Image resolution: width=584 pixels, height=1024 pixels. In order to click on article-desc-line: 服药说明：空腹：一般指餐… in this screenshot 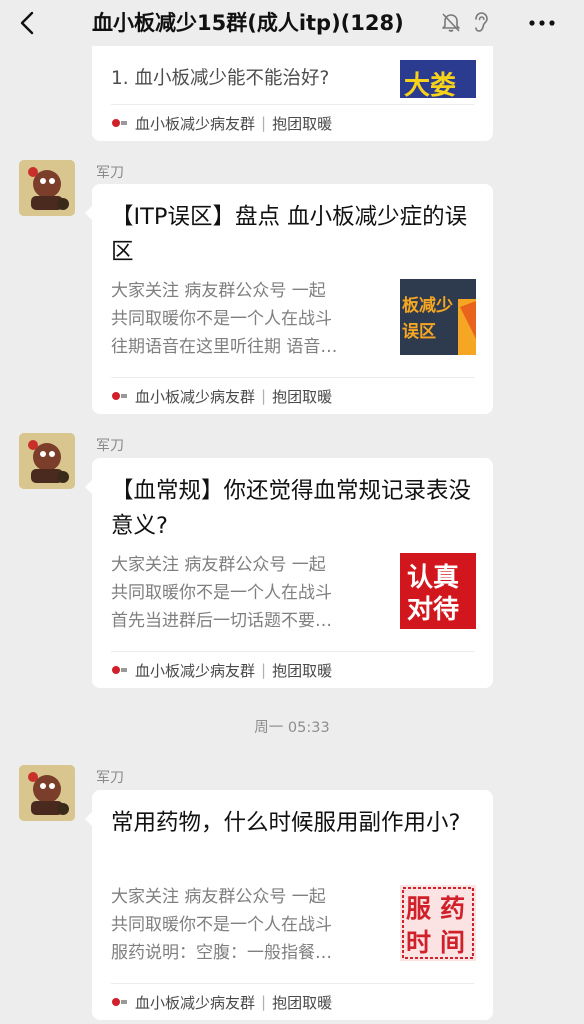, I will do `click(221, 953)`.